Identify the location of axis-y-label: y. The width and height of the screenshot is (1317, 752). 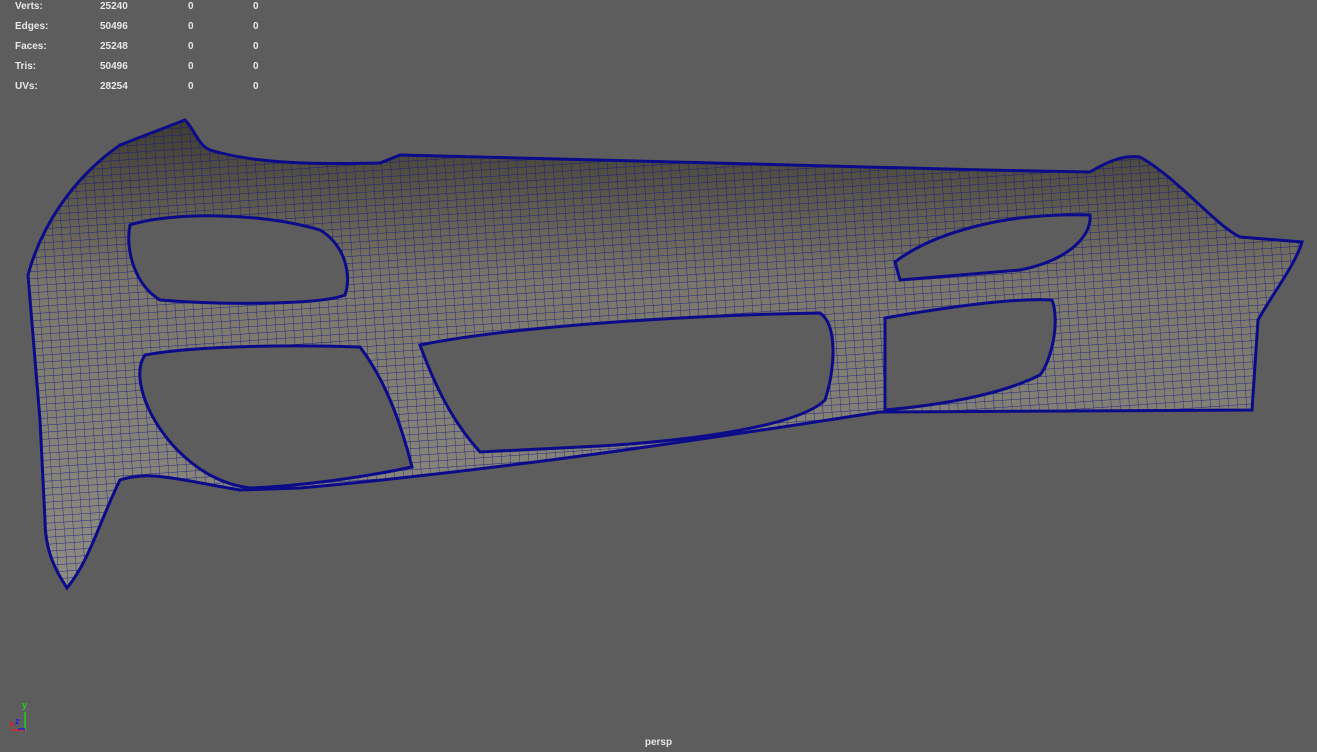
(25, 705).